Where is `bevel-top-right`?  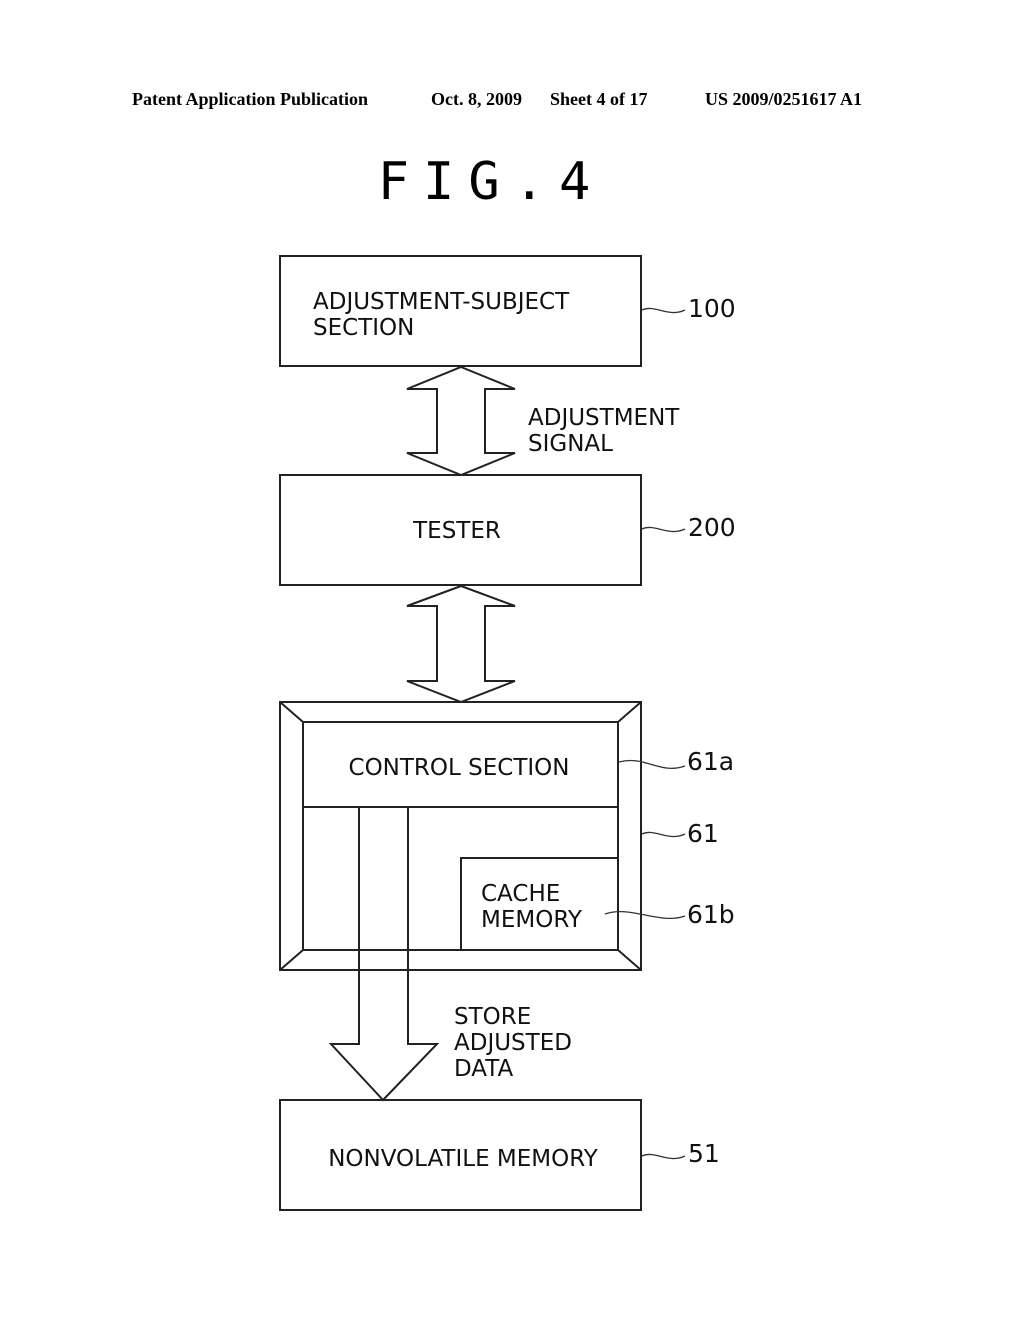 bevel-top-right is located at coordinates (629, 712).